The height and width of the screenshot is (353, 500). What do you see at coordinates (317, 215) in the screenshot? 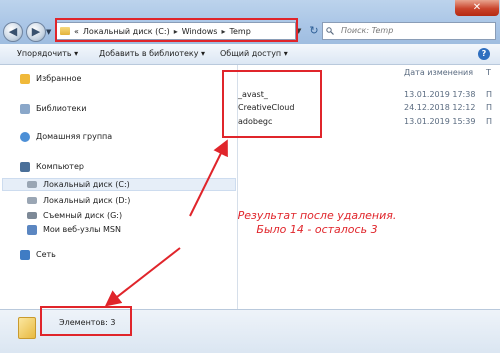
I see `annotation-line-1: Результат после удаления.` at bounding box center [317, 215].